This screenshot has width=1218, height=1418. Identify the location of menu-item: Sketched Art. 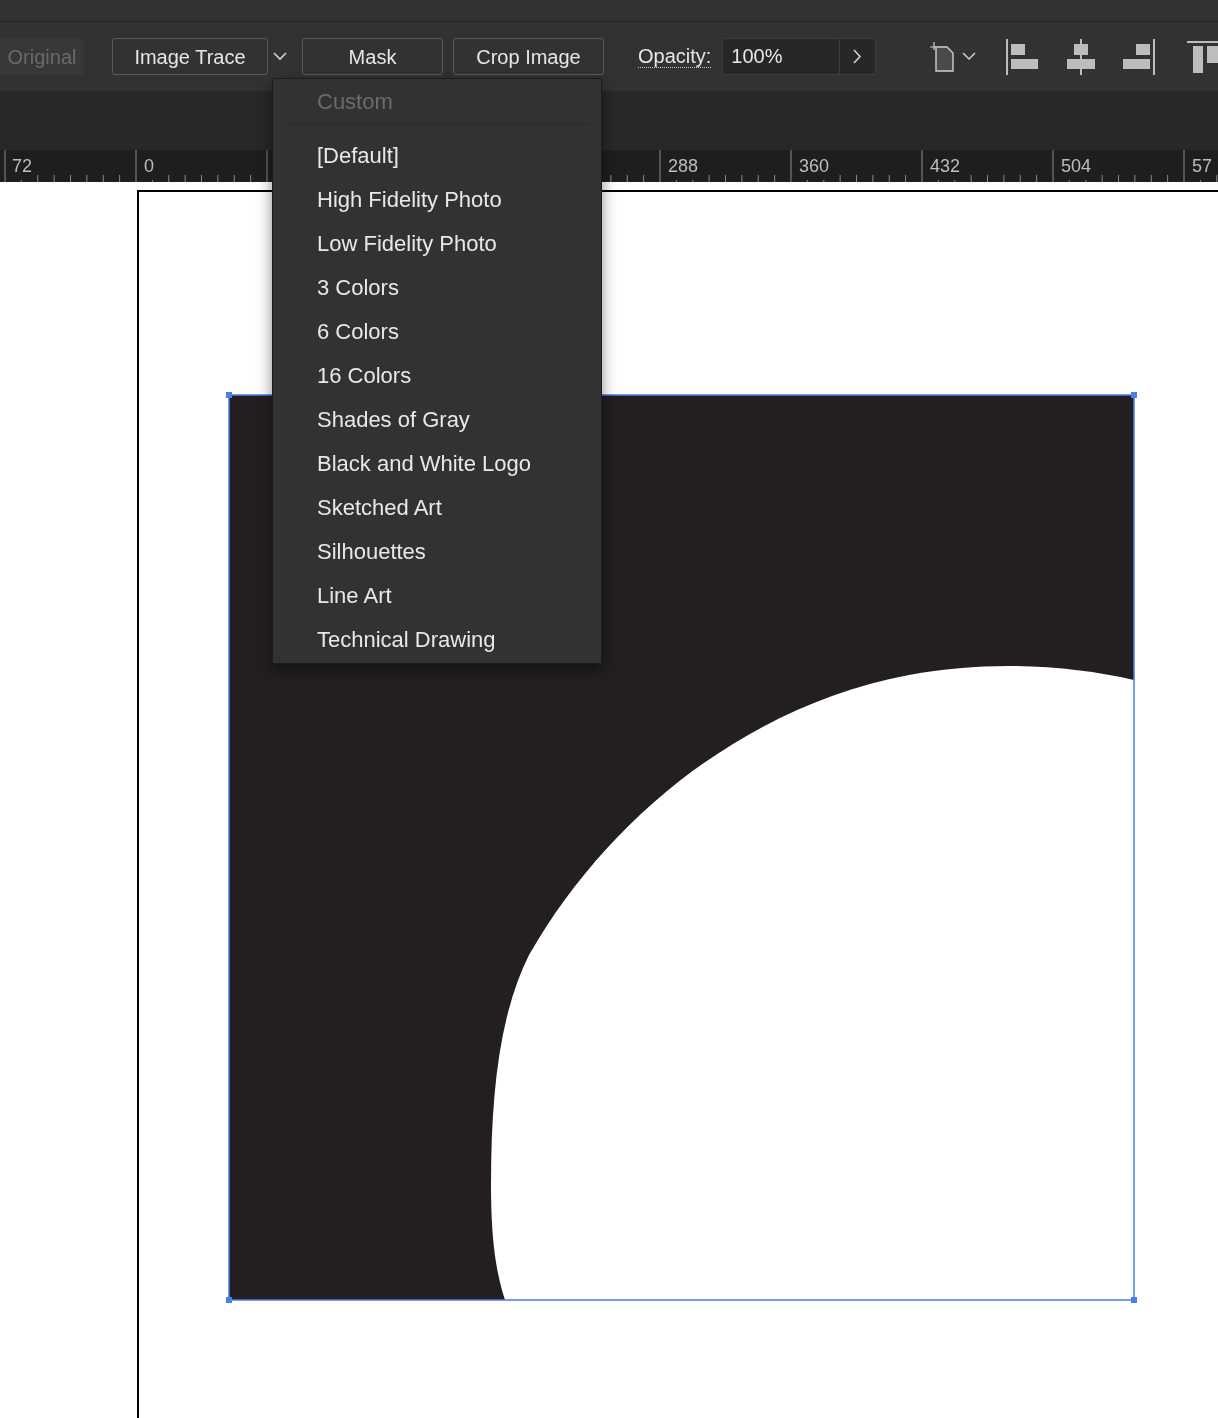
(437, 507).